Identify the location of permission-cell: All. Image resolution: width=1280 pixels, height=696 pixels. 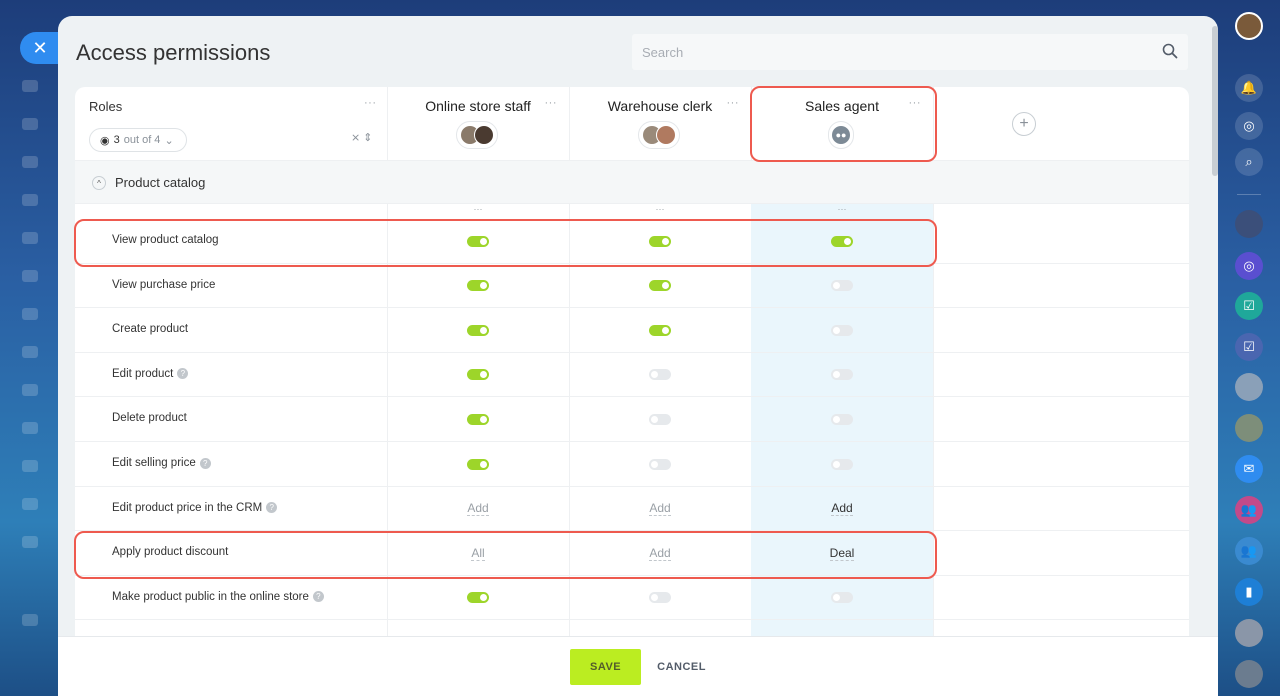
(478, 553).